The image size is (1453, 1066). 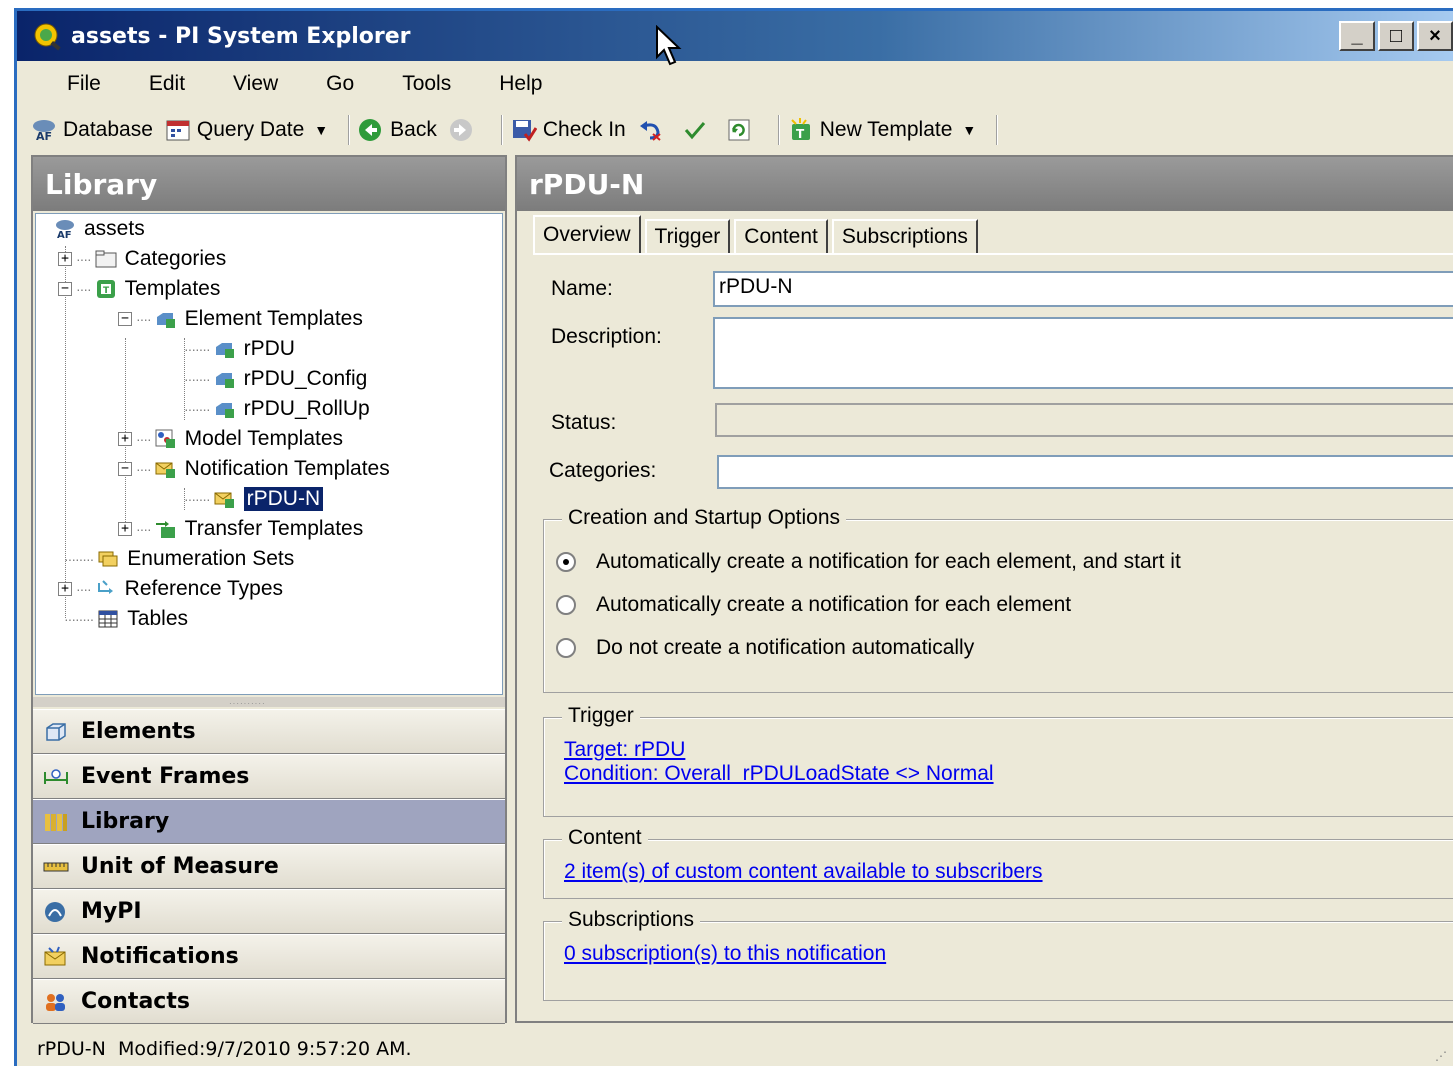 What do you see at coordinates (465, 130) in the screenshot?
I see `forward-button` at bounding box center [465, 130].